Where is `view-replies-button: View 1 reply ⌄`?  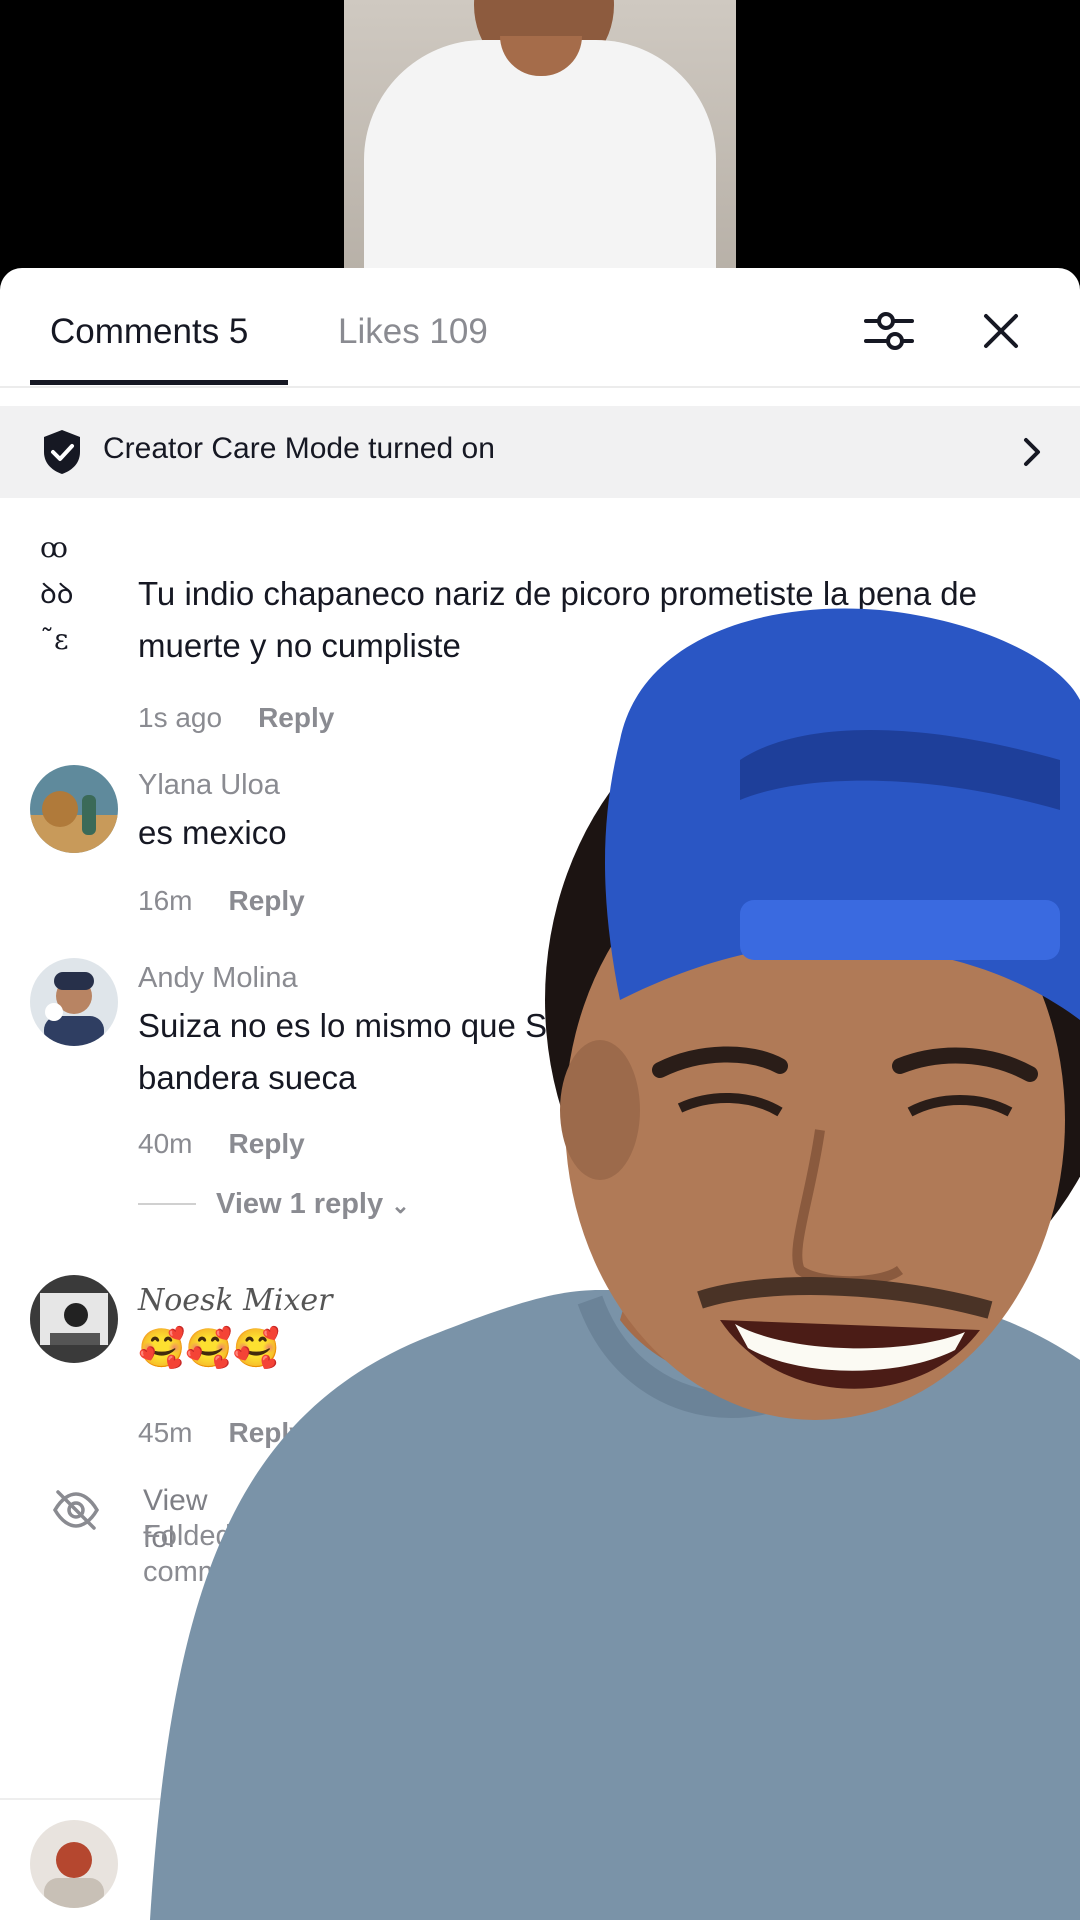
view-replies-button: View 1 reply ⌄ is located at coordinates (313, 1204).